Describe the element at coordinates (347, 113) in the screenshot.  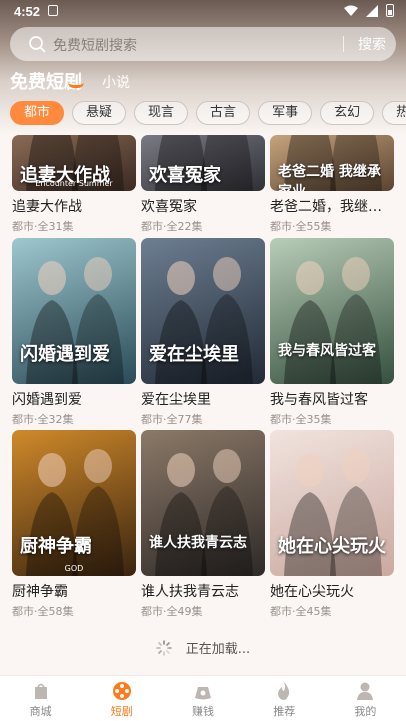
I see `category-chip: 玄幻` at that location.